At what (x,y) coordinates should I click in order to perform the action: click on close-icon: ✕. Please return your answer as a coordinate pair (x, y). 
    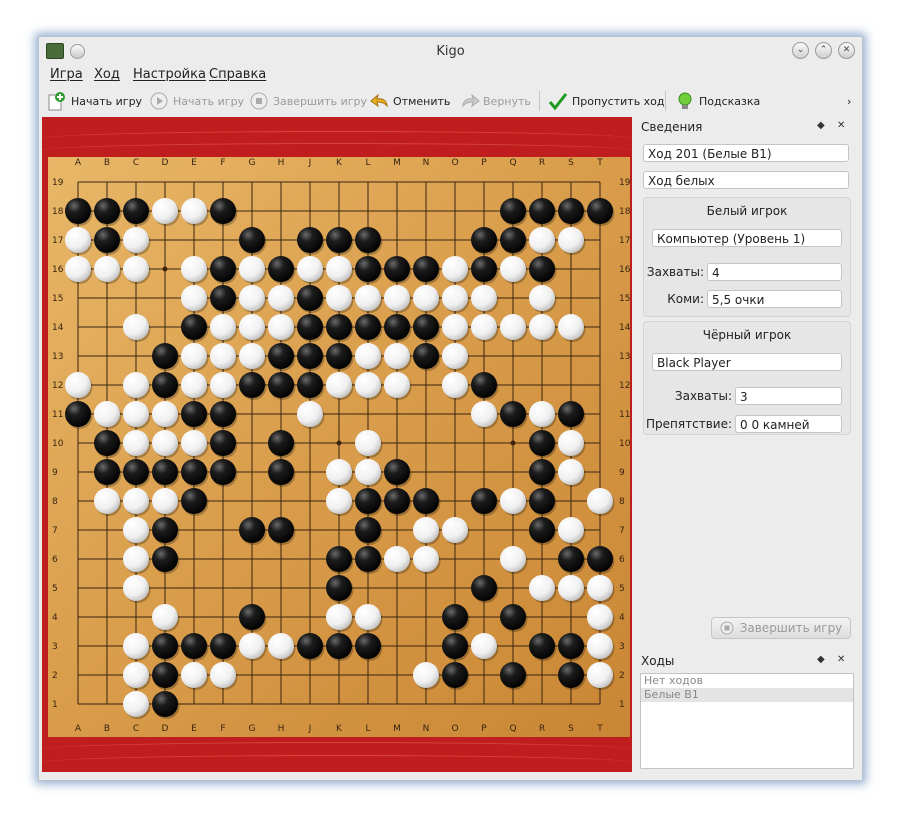
    Looking at the image, I should click on (846, 50).